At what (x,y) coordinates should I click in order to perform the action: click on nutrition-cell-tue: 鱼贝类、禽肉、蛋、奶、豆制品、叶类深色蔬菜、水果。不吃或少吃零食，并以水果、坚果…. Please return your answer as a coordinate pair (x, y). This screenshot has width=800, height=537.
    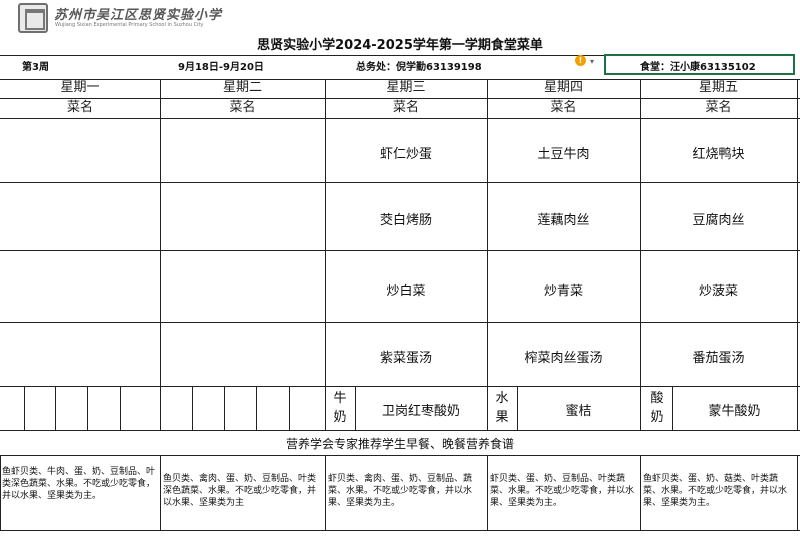
    Looking at the image, I should click on (240, 491).